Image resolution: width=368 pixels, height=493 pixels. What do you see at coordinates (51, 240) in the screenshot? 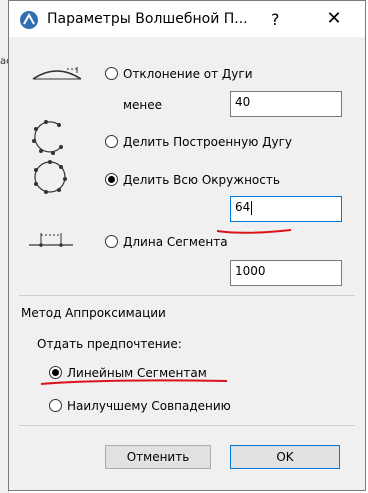
I see `segment-length-icon` at bounding box center [51, 240].